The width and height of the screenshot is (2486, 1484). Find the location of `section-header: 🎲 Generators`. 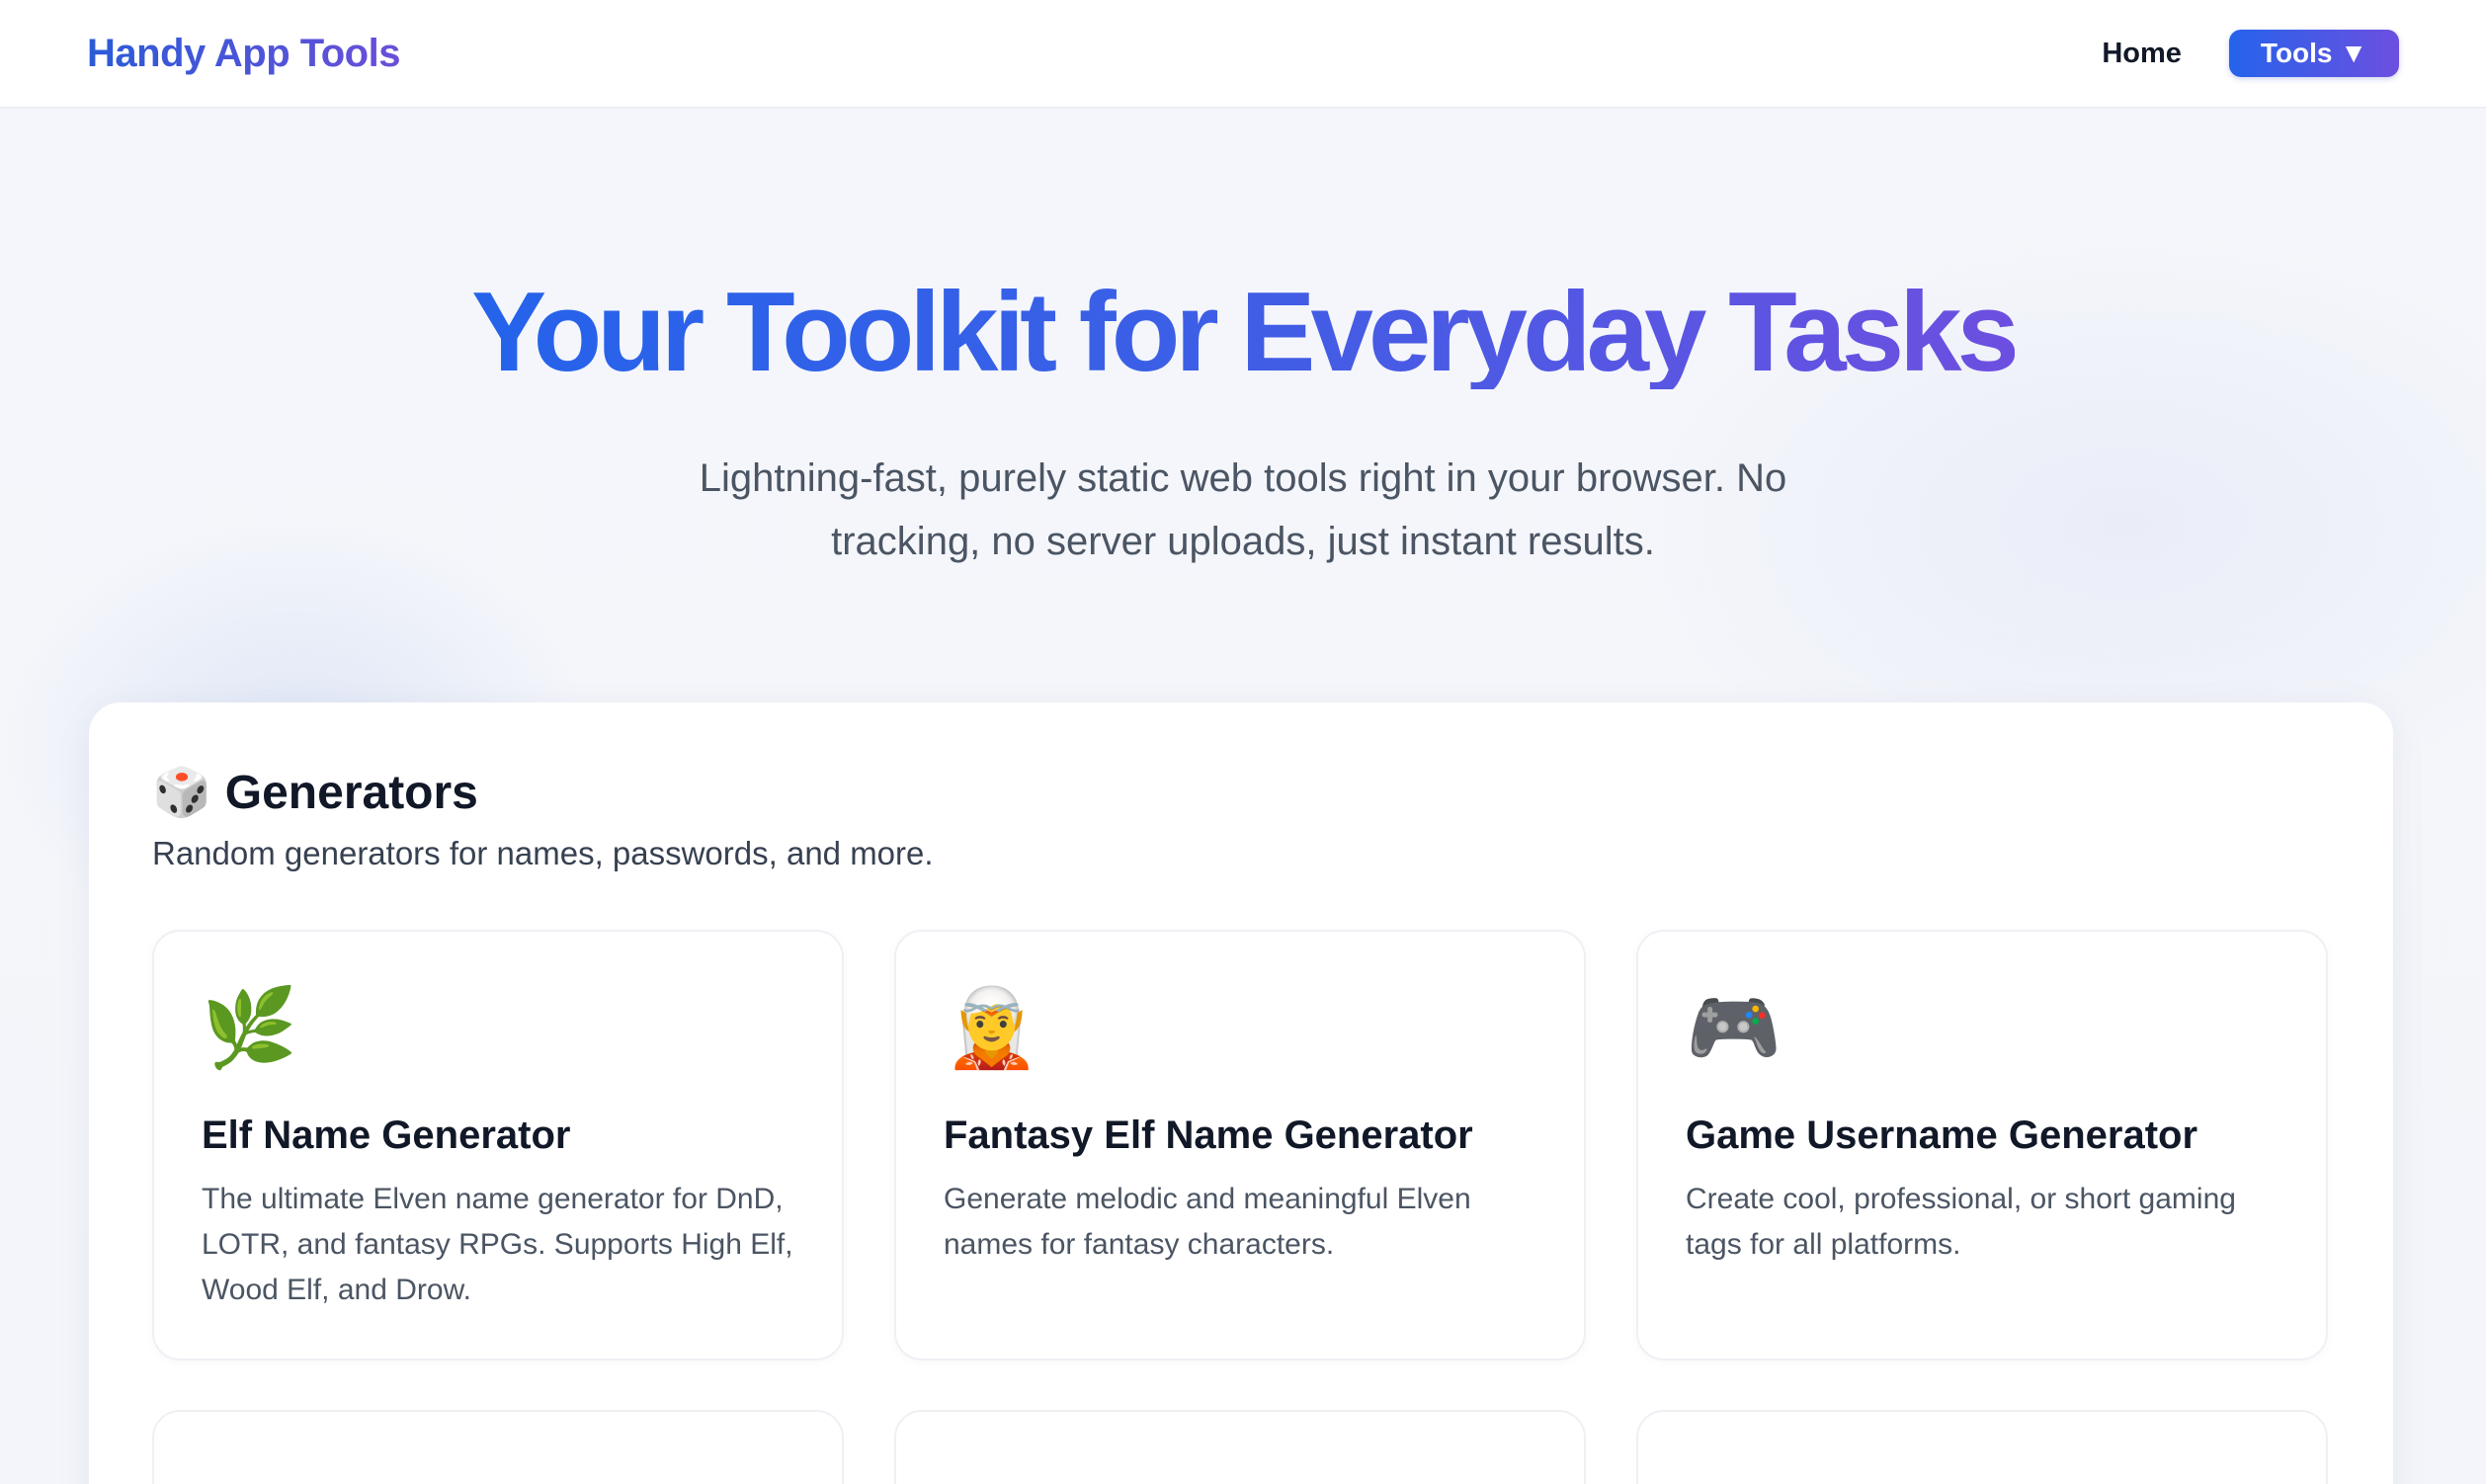

section-header: 🎲 Generators is located at coordinates (315, 793).